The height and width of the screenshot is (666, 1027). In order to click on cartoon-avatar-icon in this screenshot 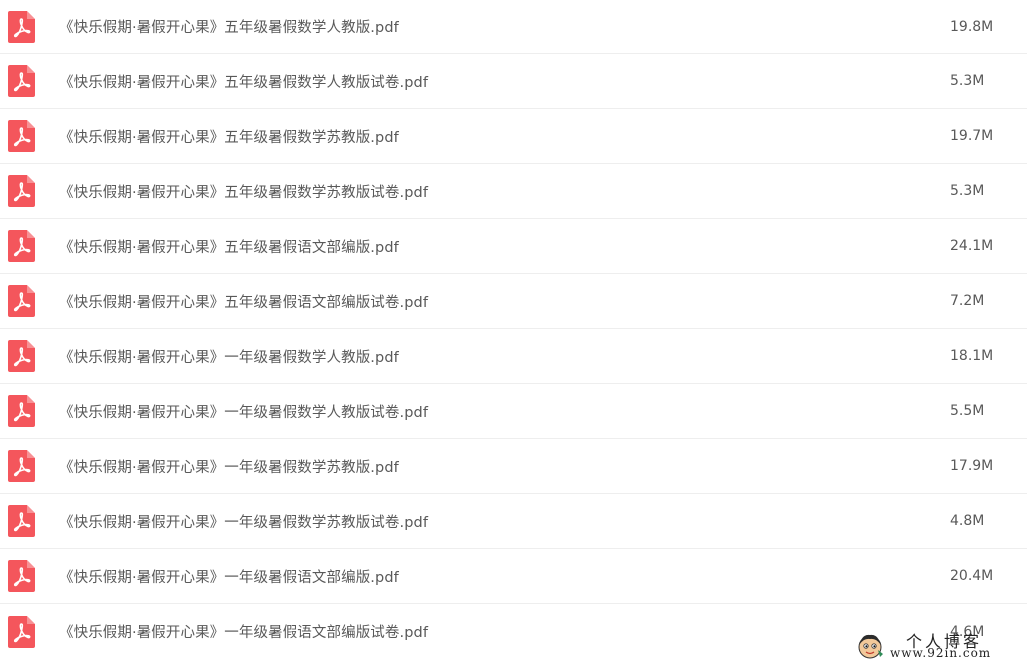, I will do `click(870, 646)`.